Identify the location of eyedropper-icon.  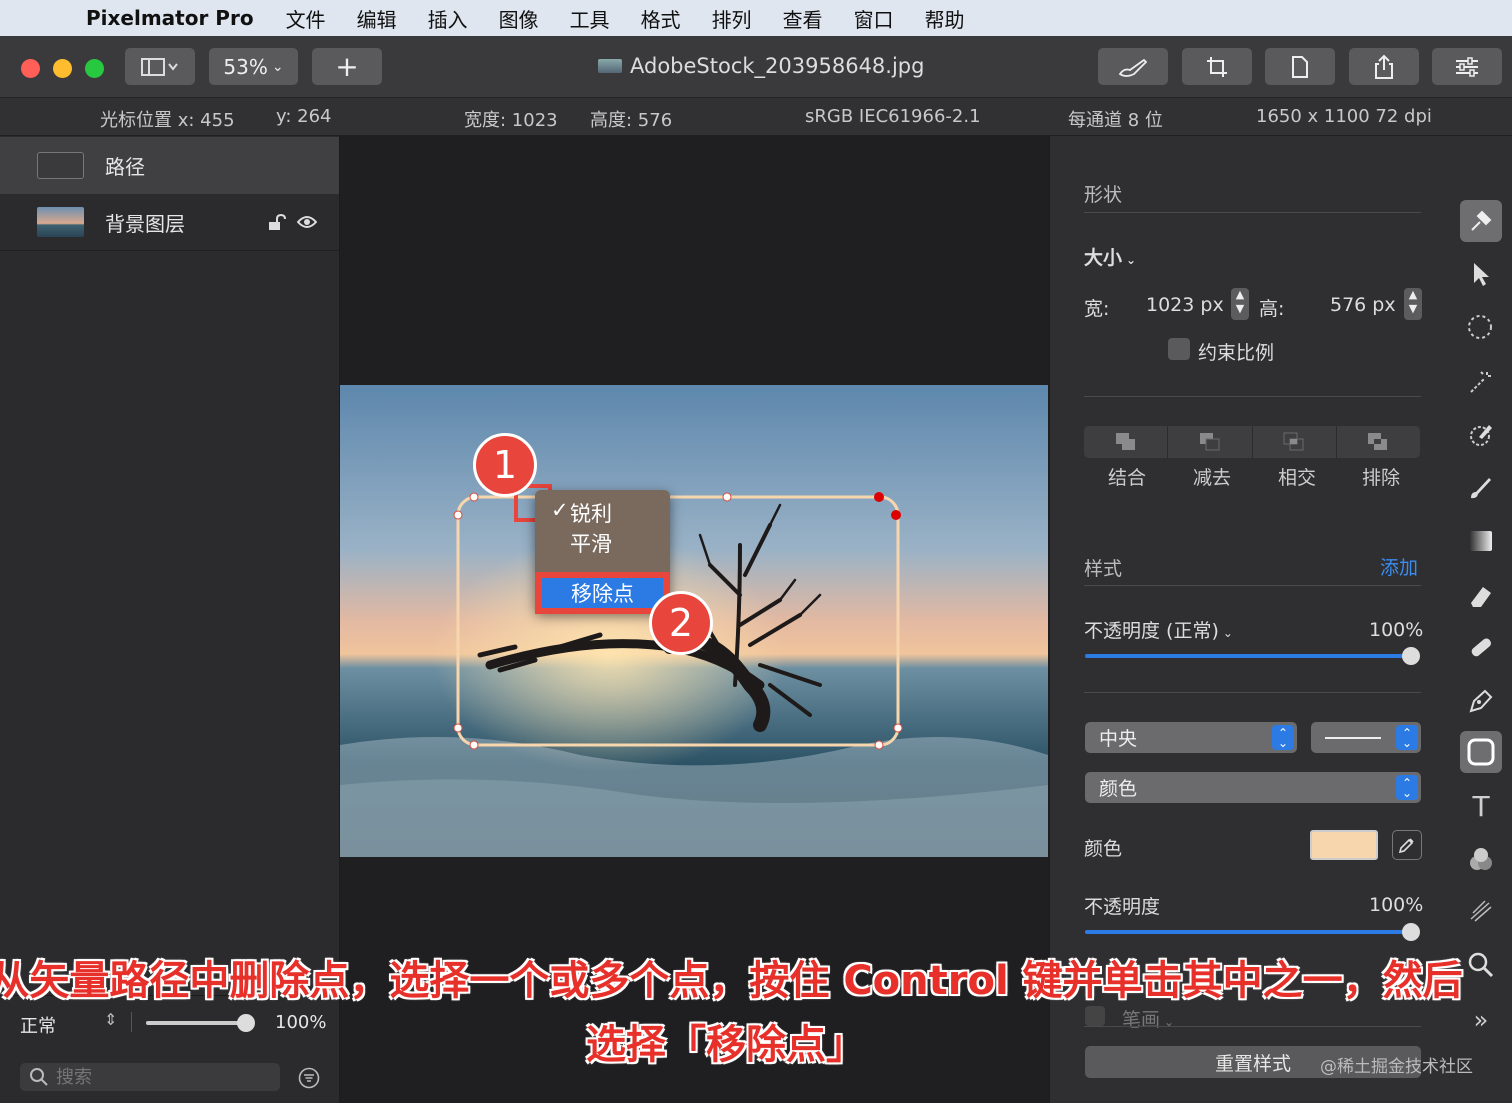
(1406, 846).